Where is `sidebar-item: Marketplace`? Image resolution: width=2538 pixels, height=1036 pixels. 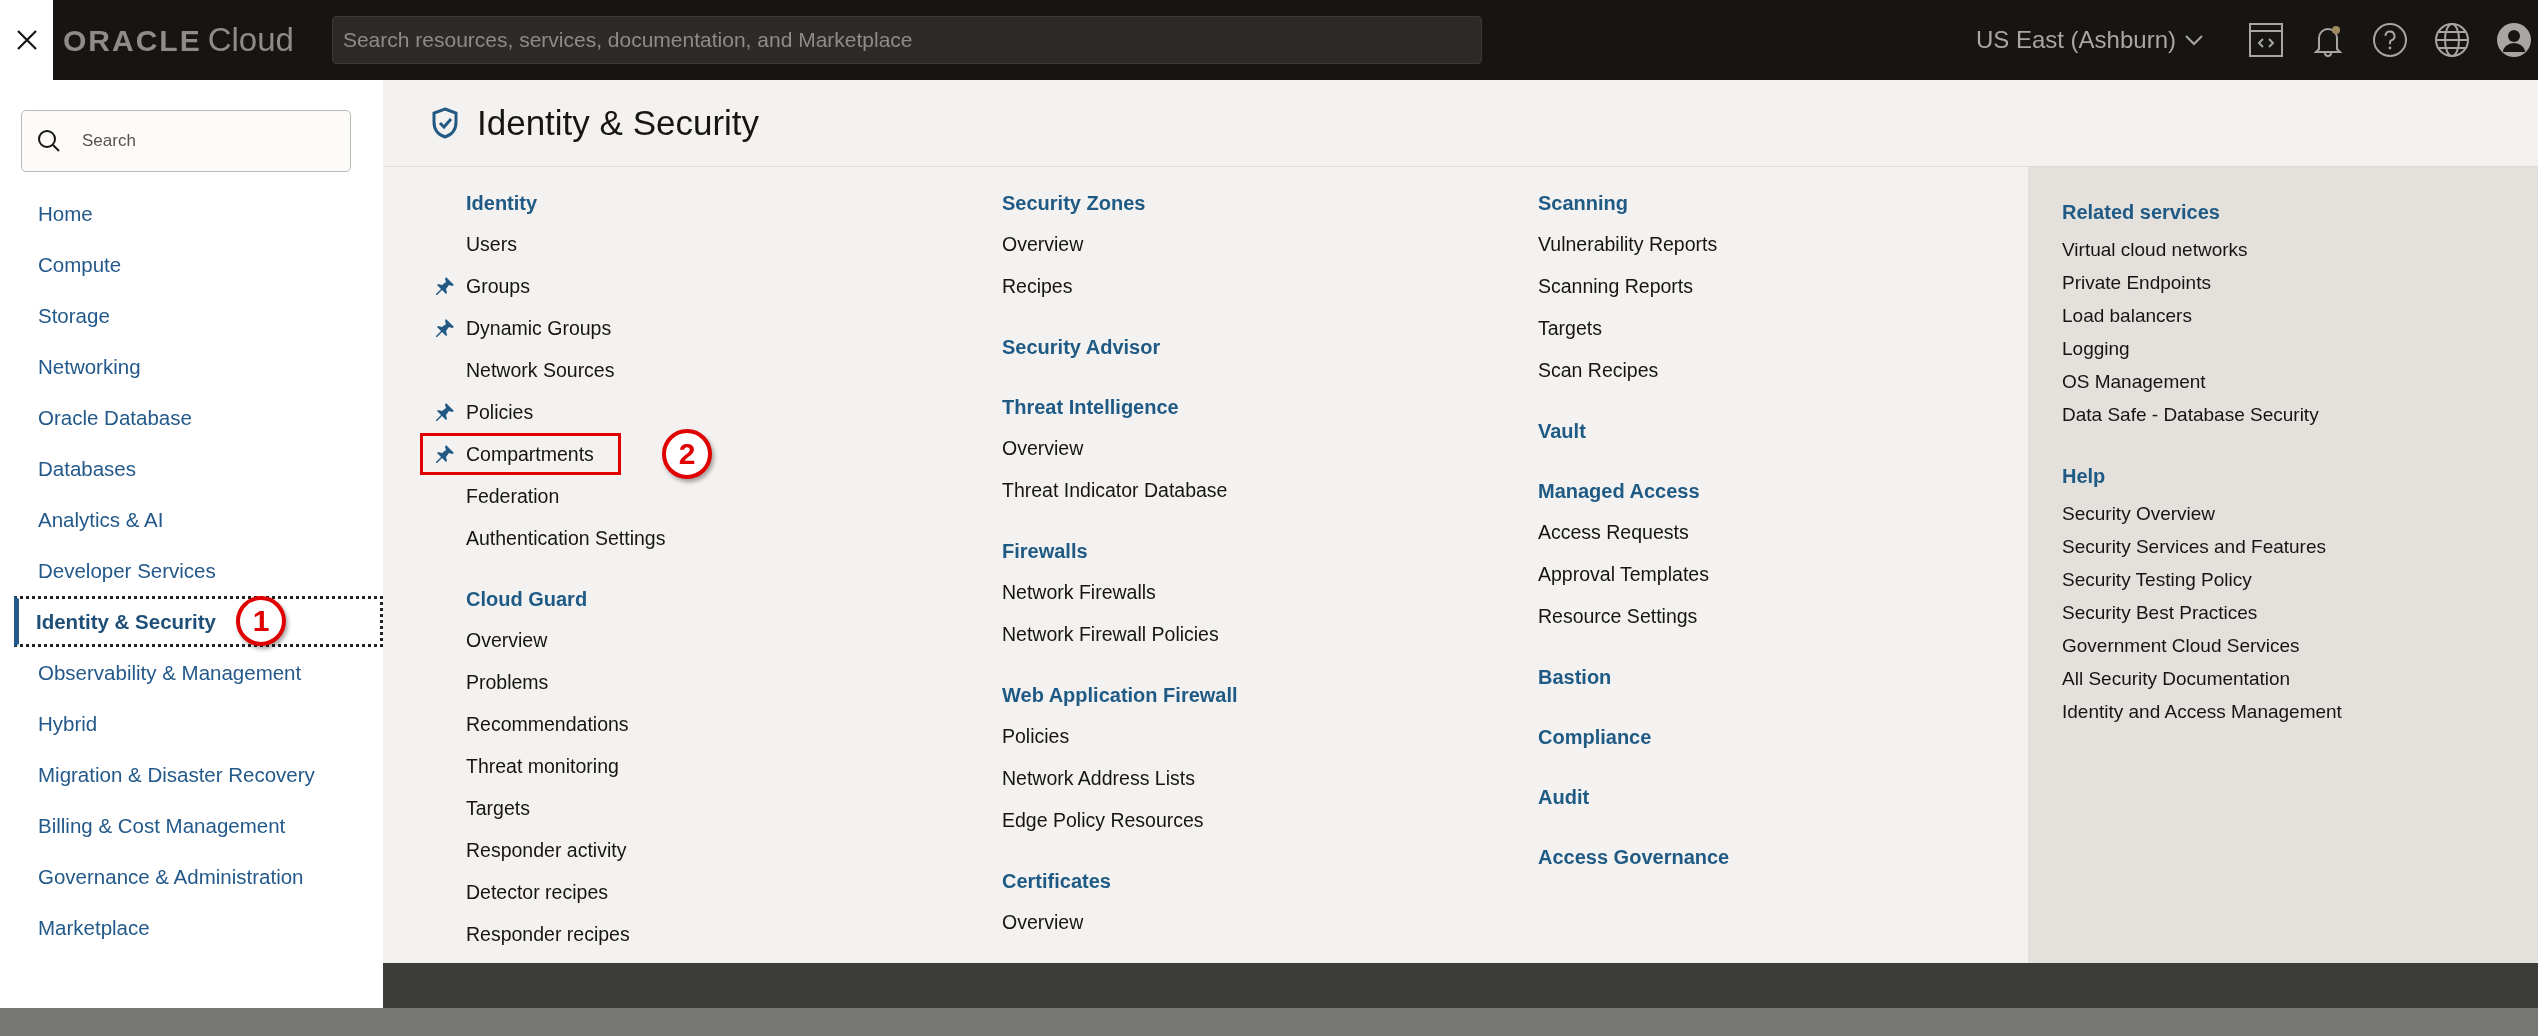
sidebar-item: Marketplace is located at coordinates (191, 927).